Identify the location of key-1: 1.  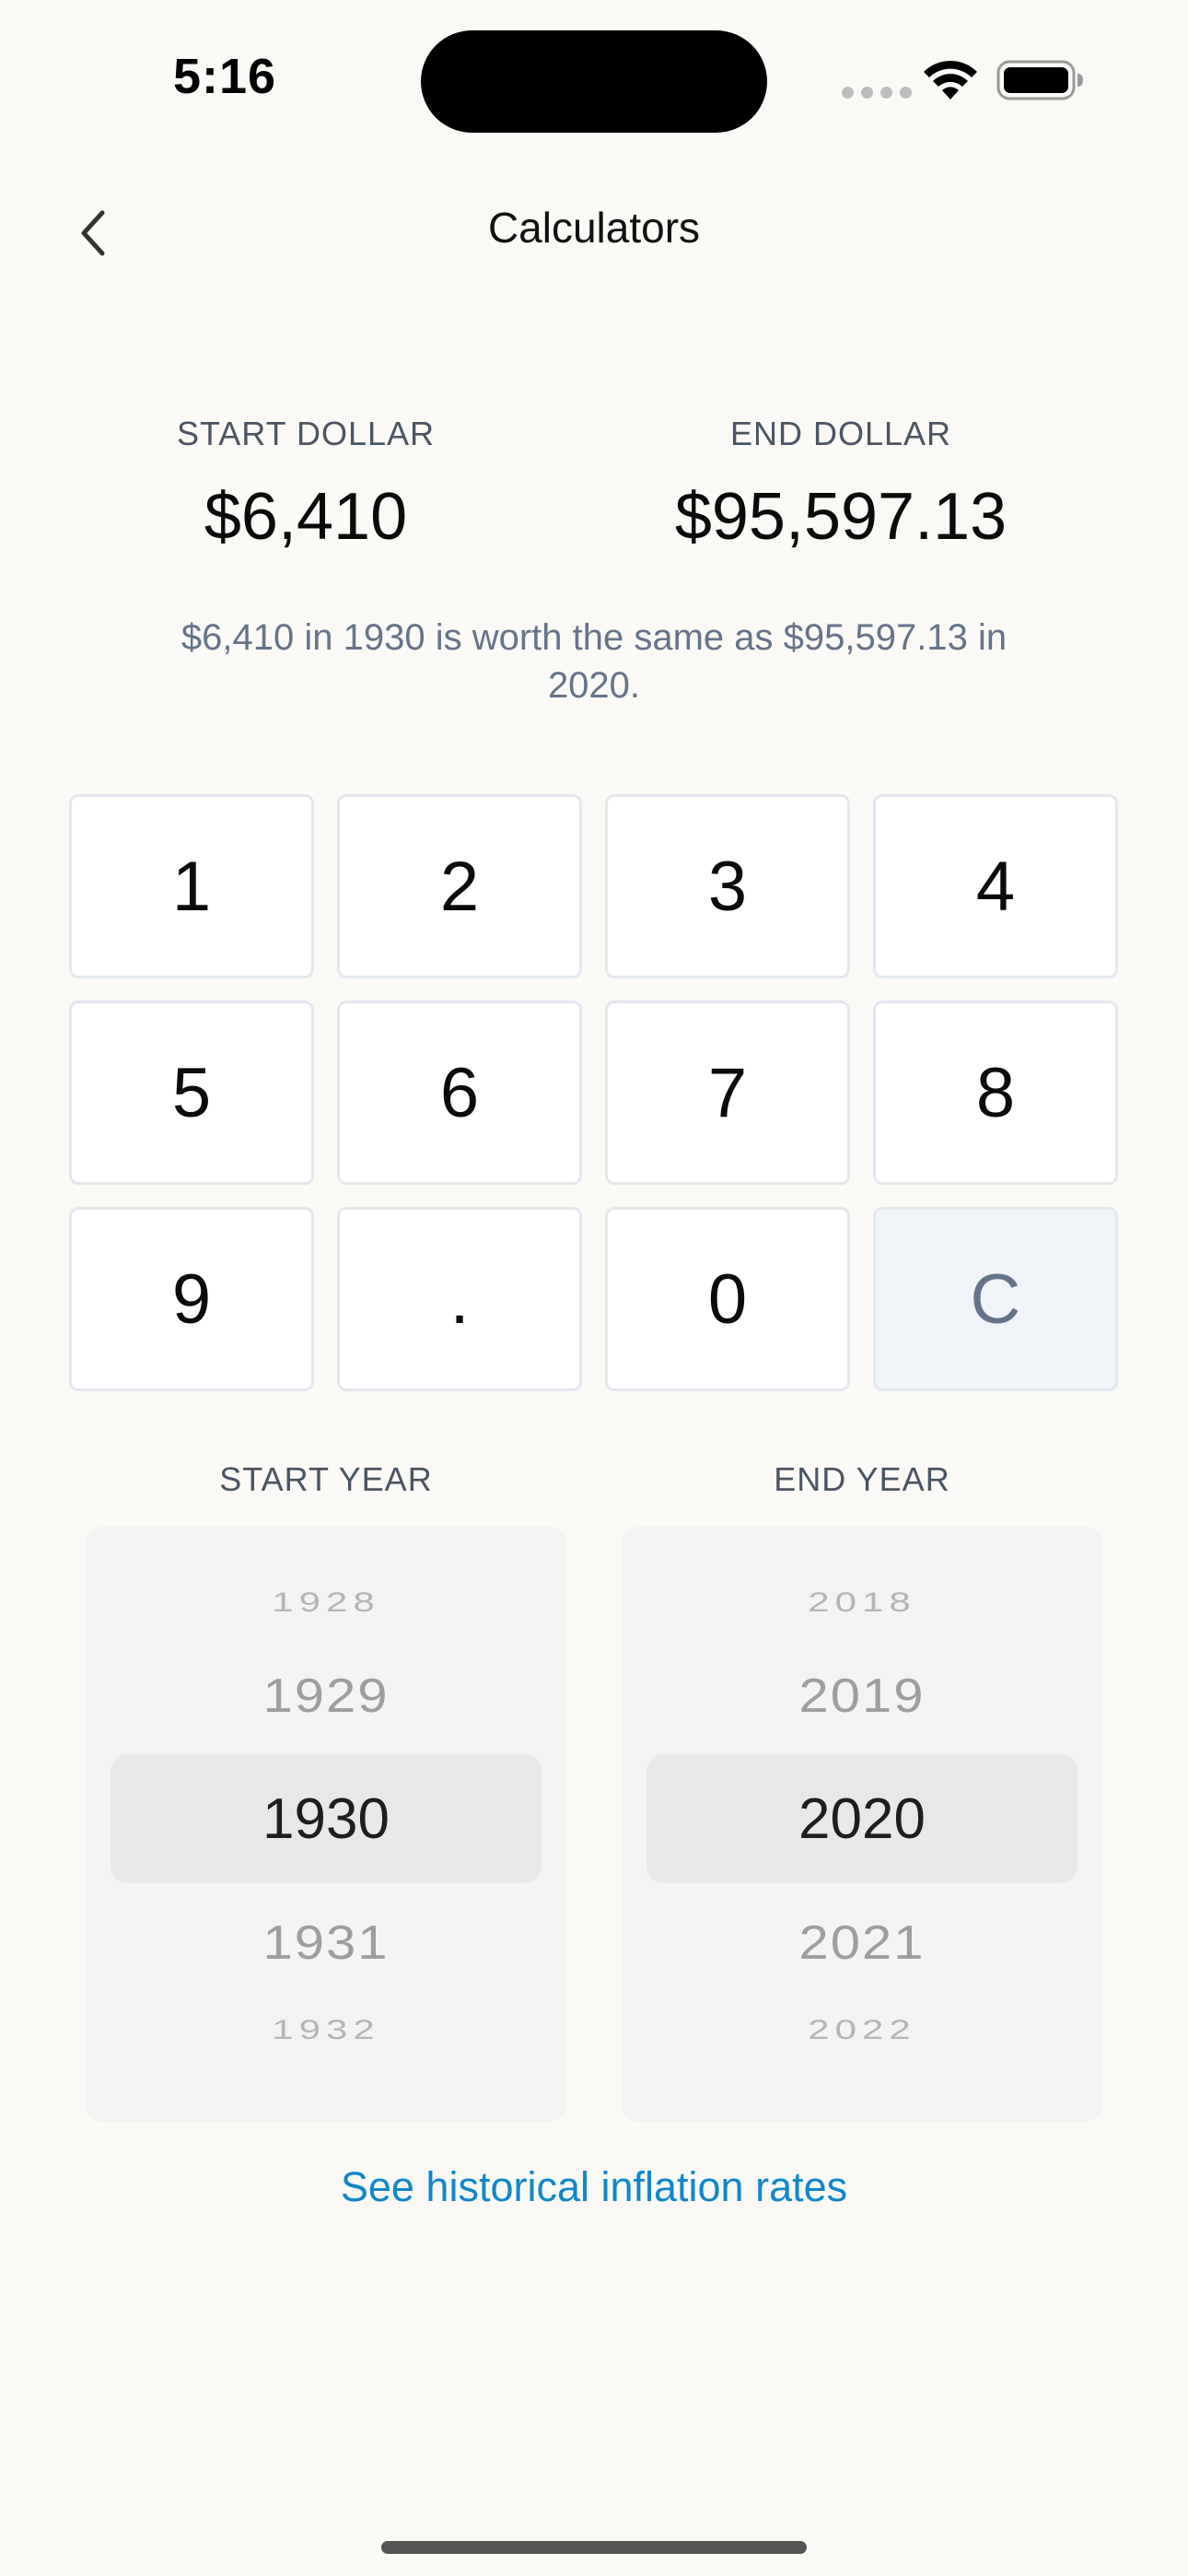
(191, 886).